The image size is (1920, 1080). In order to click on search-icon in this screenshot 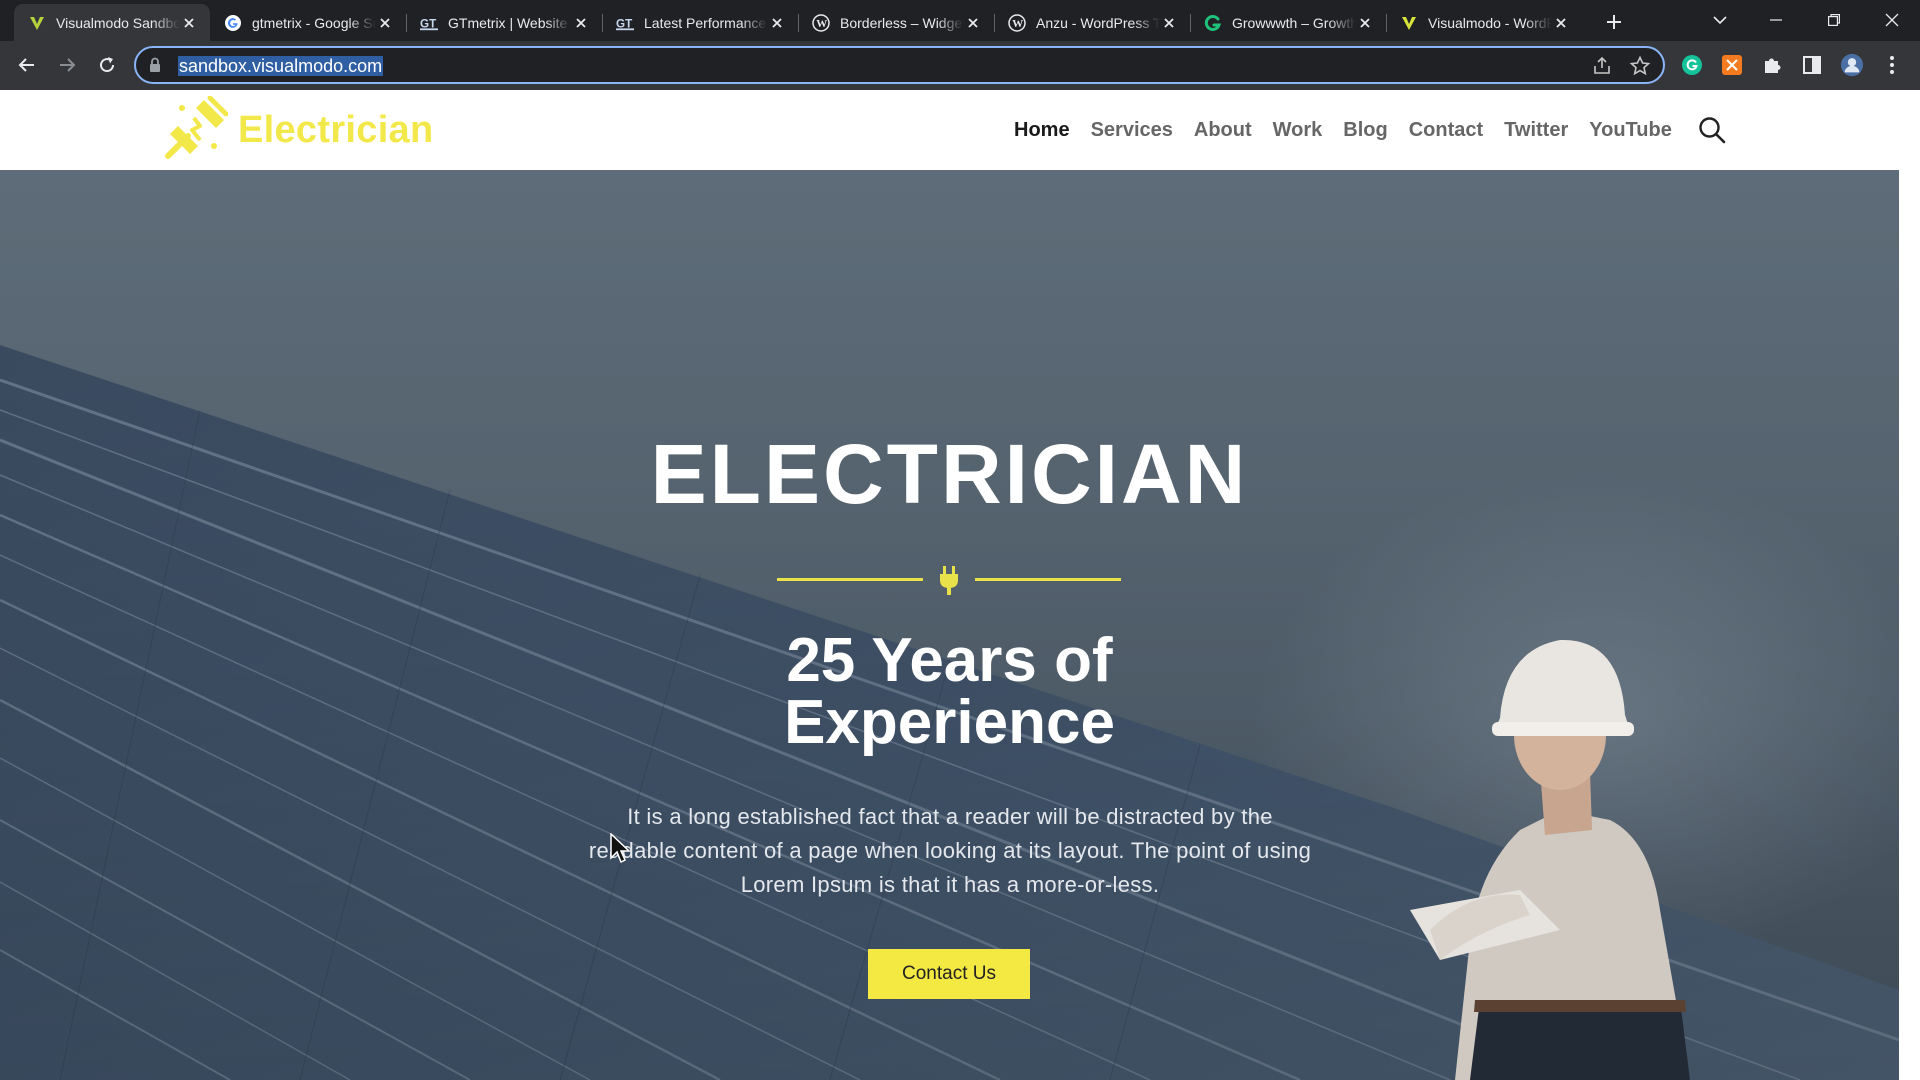, I will do `click(1712, 130)`.